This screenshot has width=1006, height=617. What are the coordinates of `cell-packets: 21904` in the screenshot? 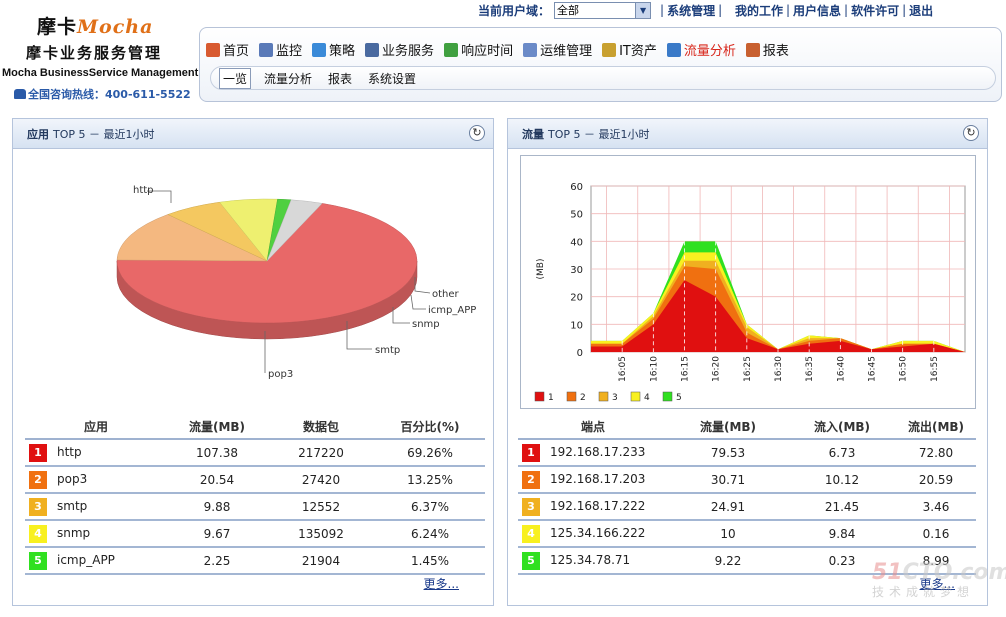 It's located at (321, 561).